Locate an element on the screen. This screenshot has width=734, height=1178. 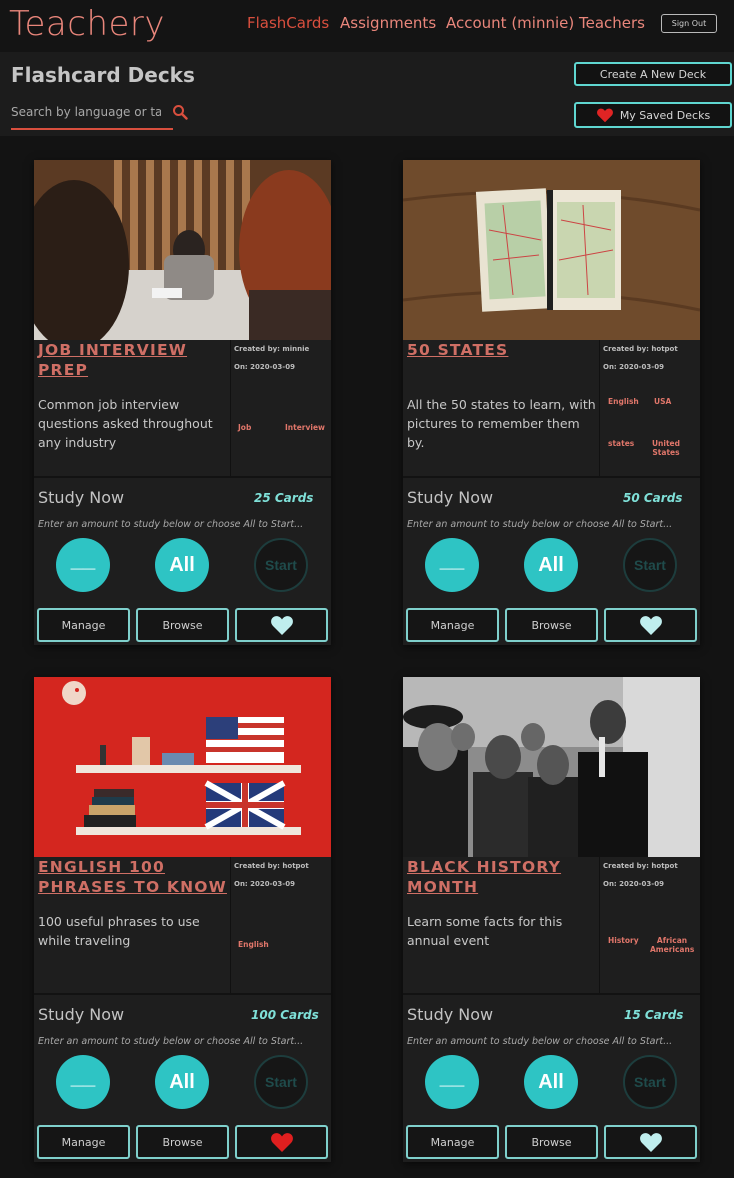
nav-link-account: Account (minnie) is located at coordinates (510, 23).